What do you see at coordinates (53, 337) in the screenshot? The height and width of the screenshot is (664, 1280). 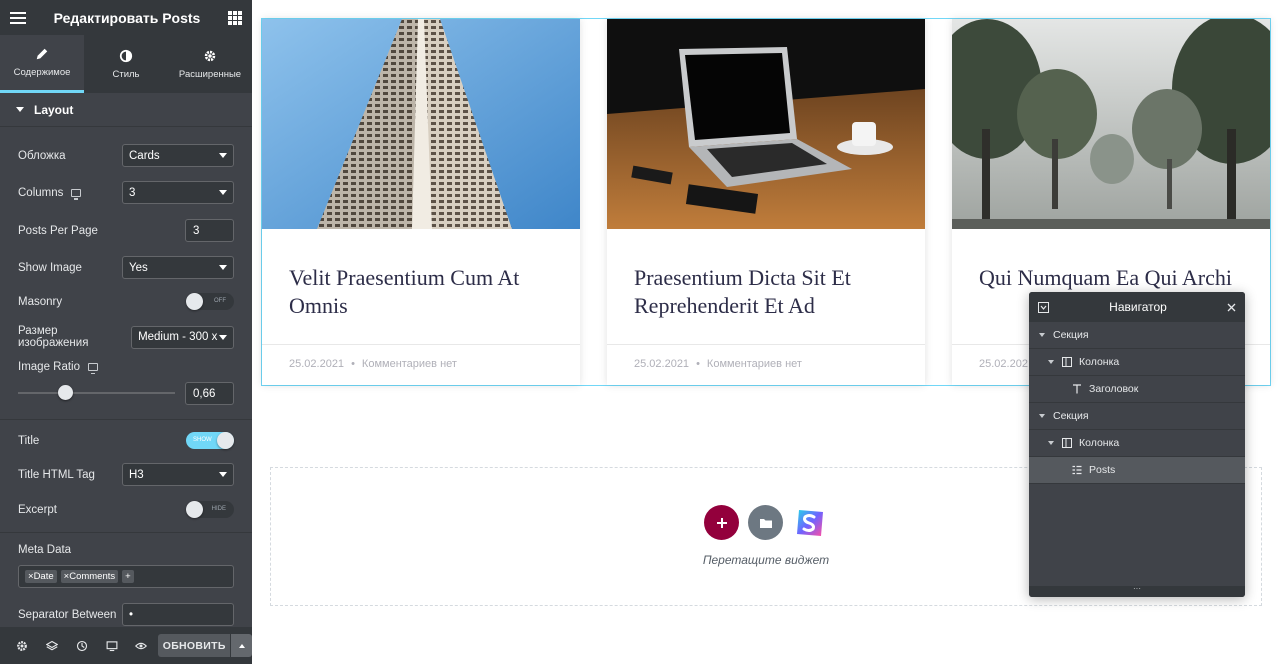 I see `control-image-size-label: Размер изображения` at bounding box center [53, 337].